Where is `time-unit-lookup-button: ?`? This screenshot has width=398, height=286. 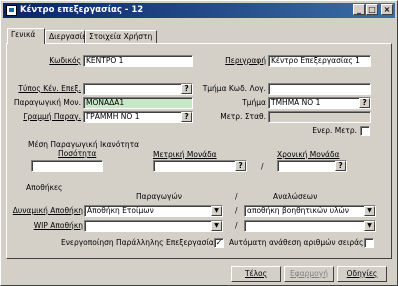
time-unit-lookup-button: ? is located at coordinates (340, 166).